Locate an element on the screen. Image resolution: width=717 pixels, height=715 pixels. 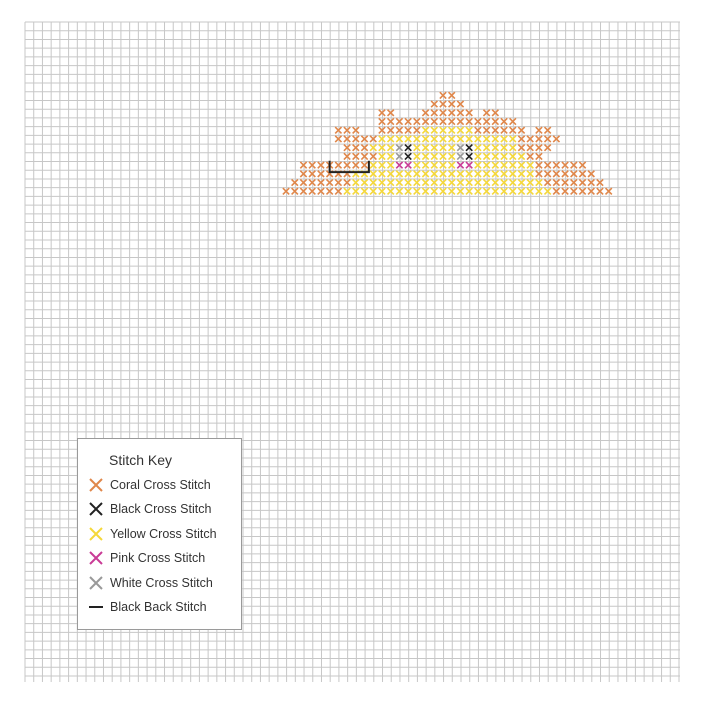
key-item-yellow: Yellow Cross Stitch is located at coordinates (152, 534).